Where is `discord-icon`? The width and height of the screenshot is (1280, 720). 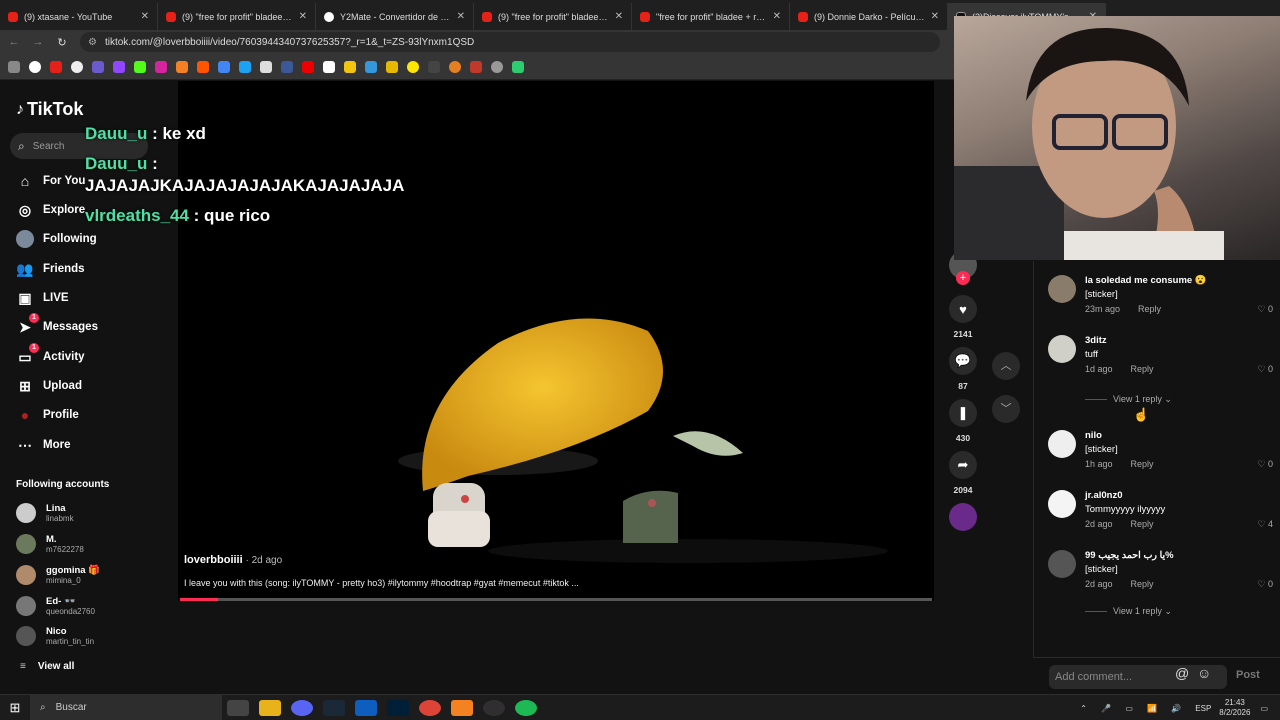 discord-icon is located at coordinates (302, 707).